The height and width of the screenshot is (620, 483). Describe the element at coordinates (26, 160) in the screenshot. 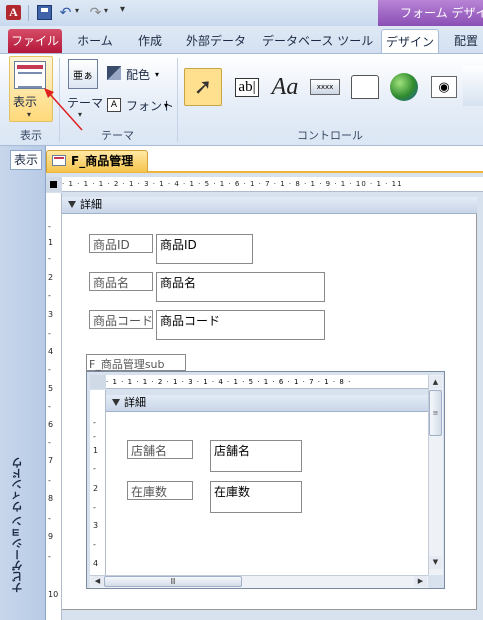

I see `nav-pane-show-button: 表示` at that location.